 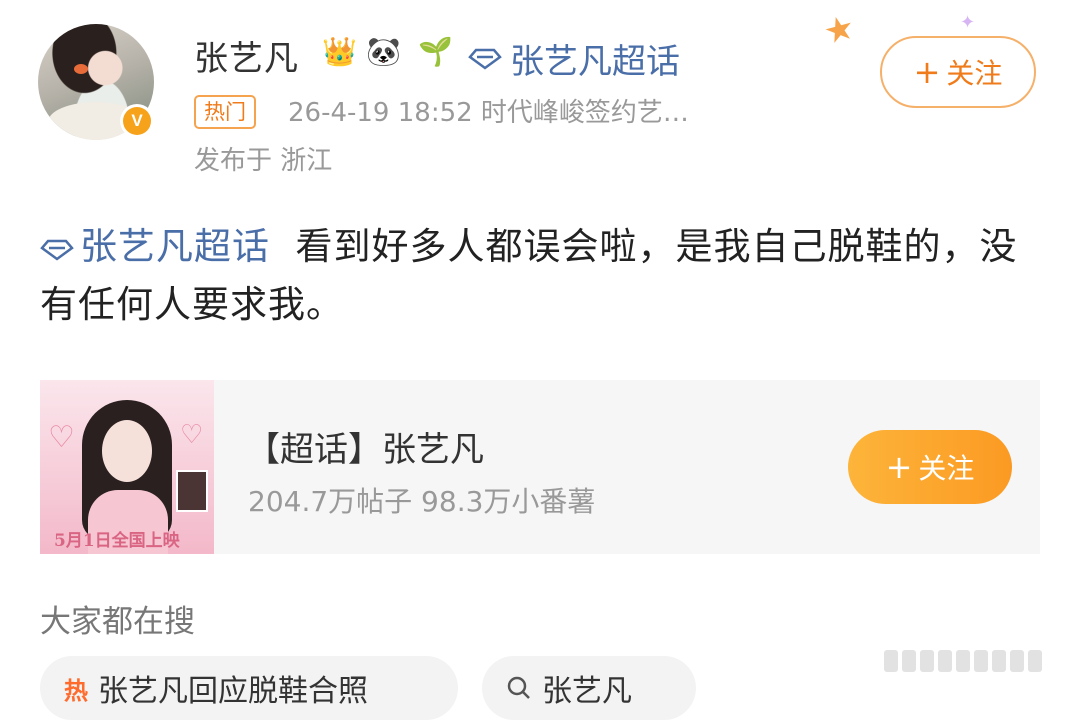 I want to click on search-chip: 张艺凡, so click(x=589, y=688).